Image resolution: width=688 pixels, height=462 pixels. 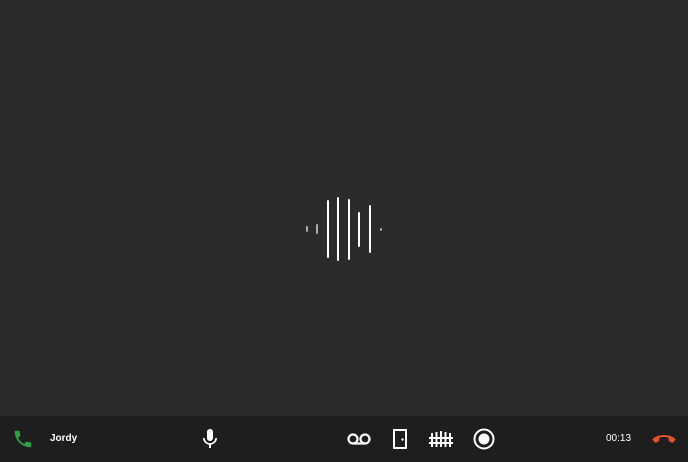 I want to click on voicemail-button, so click(x=359, y=439).